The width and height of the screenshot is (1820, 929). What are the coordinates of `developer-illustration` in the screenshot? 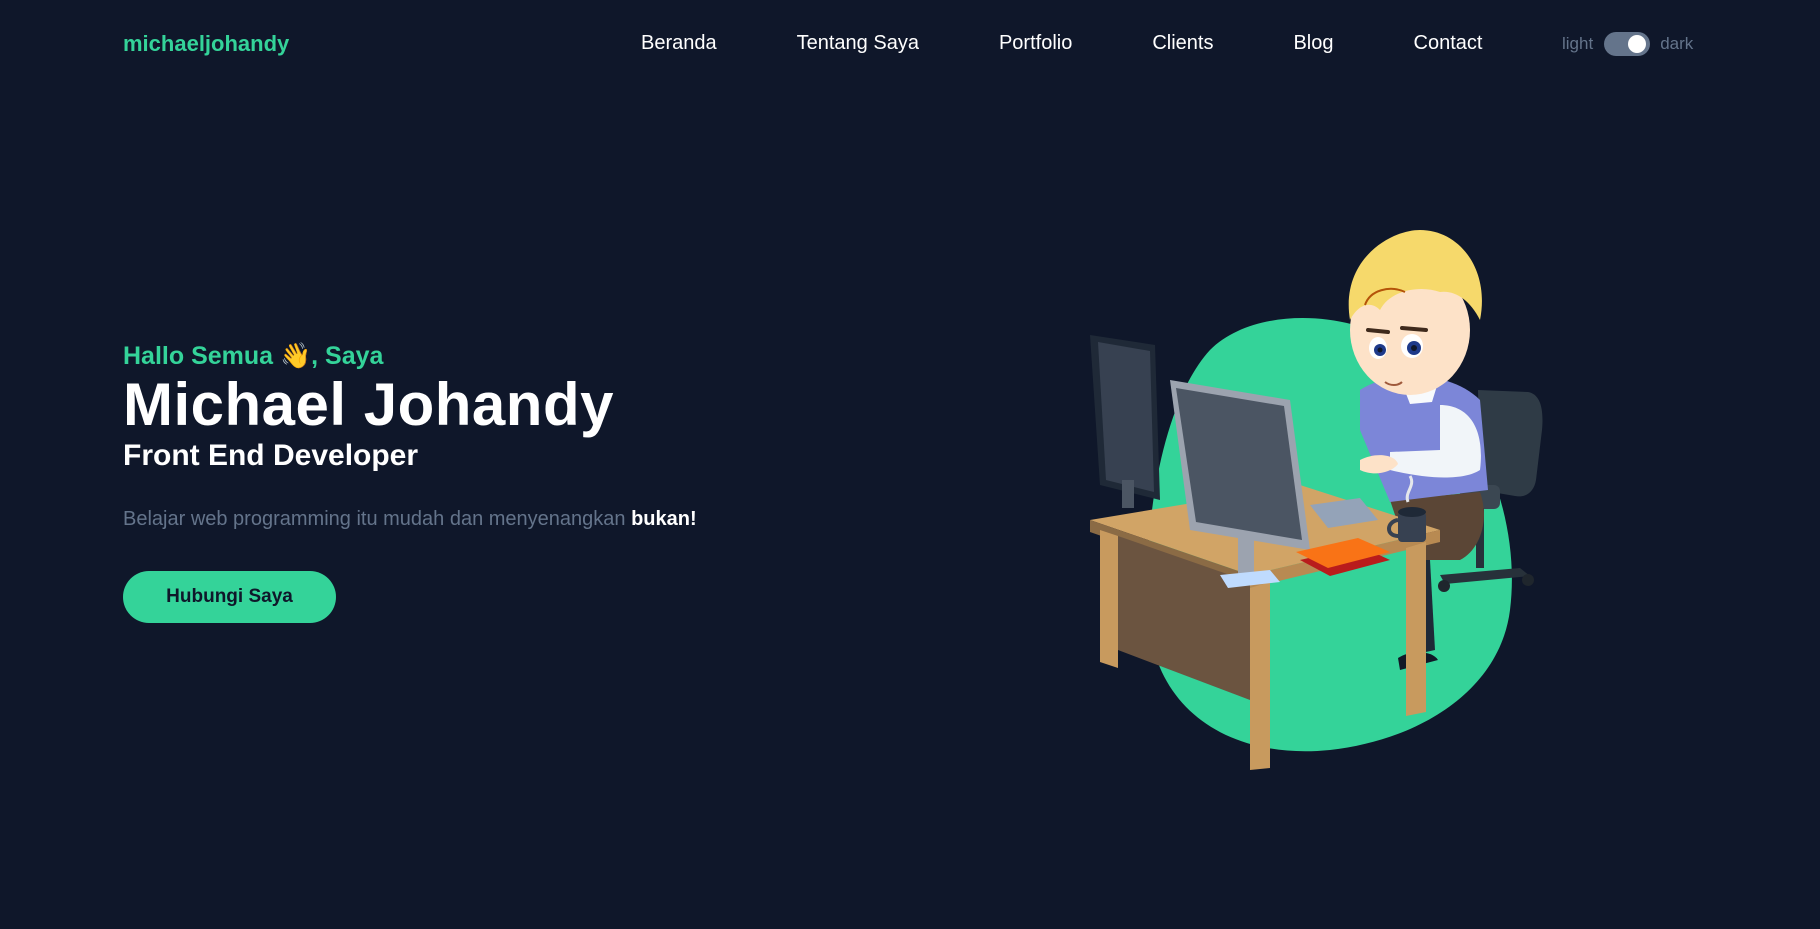 It's located at (1316, 500).